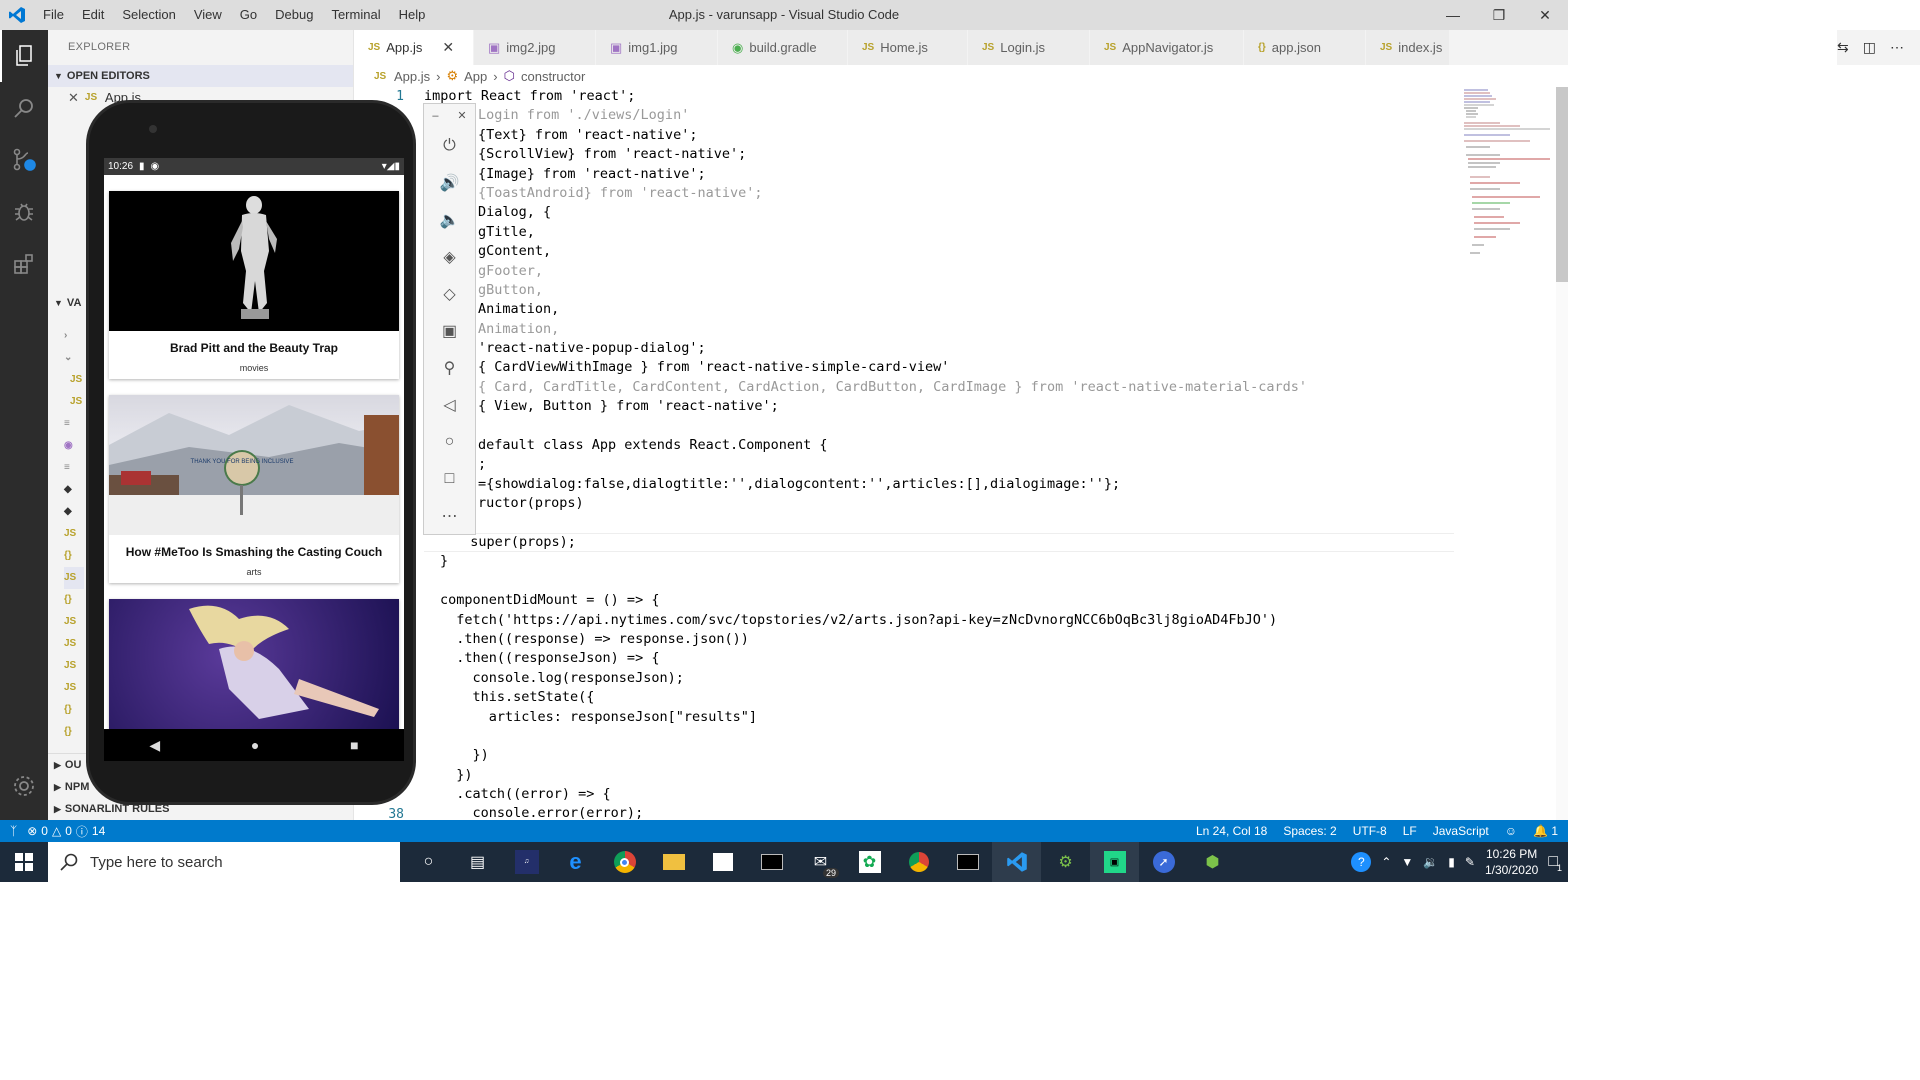 This screenshot has width=1920, height=1080. I want to click on code-line: }, so click(865, 561).